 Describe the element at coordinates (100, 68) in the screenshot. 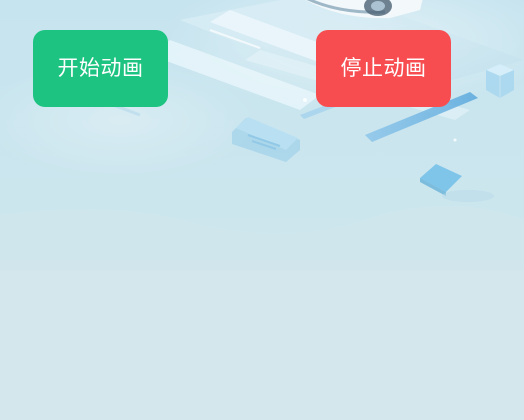

I see `start-animation-button: 开始动画` at that location.